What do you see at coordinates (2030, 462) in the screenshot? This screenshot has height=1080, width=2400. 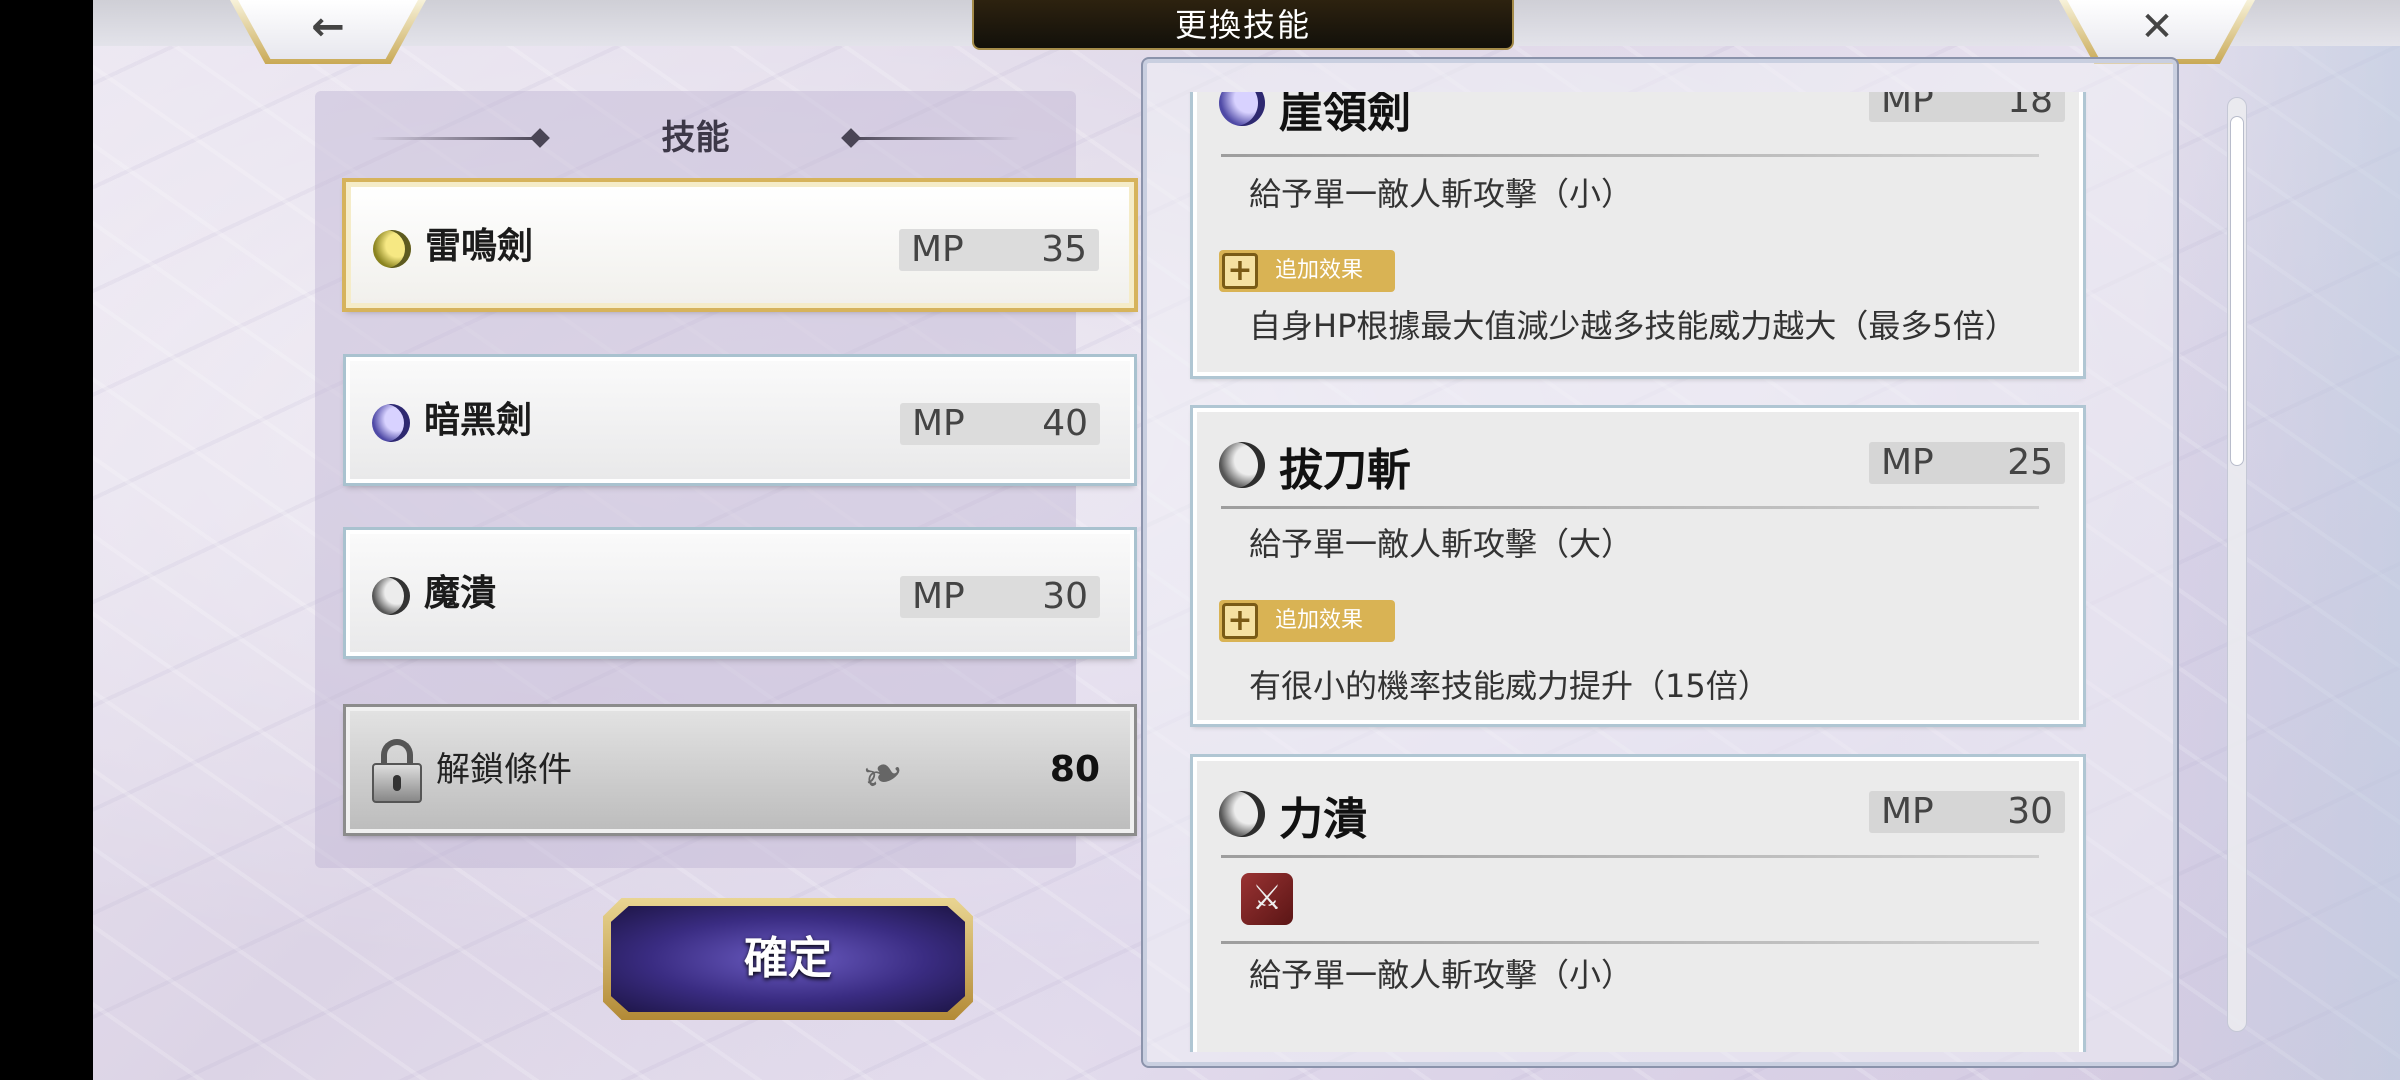 I see `mp-value: 25` at bounding box center [2030, 462].